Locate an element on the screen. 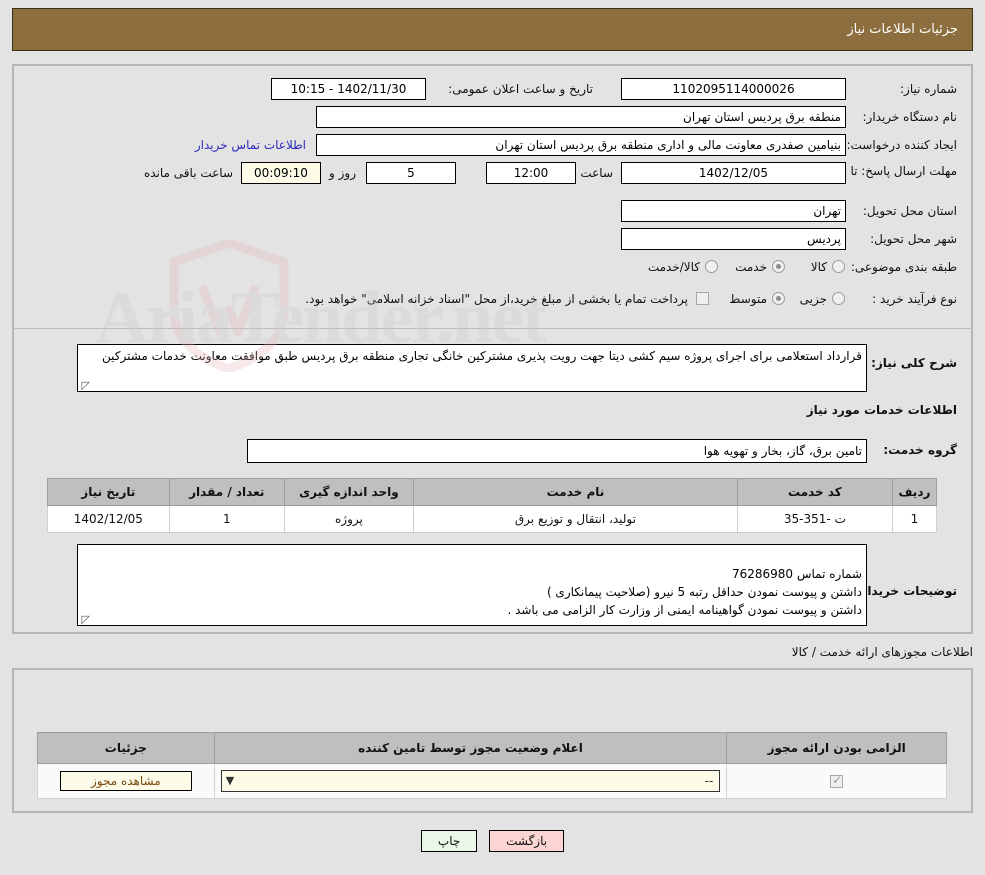 The width and height of the screenshot is (985, 875). delivery-city-value: پردیس is located at coordinates (733, 239).